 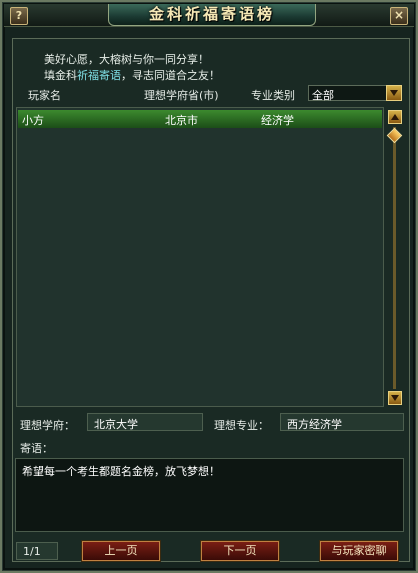 I want to click on row-major: 经济学, so click(x=277, y=120).